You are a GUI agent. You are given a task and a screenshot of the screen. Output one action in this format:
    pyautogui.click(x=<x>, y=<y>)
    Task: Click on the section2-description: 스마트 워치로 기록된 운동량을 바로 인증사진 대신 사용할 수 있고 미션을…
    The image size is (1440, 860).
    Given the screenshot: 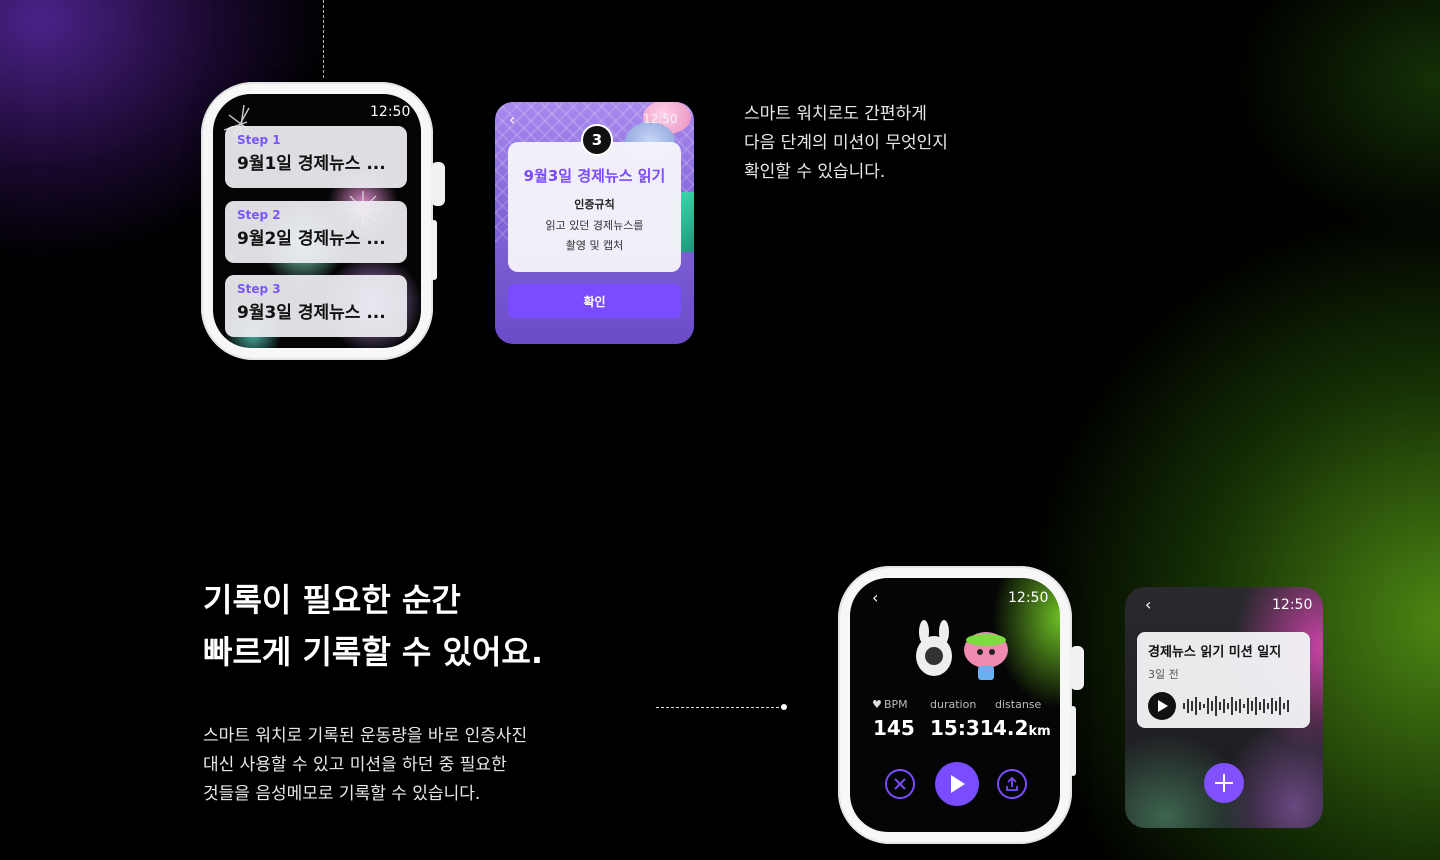 What is the action you would take?
    pyautogui.click(x=393, y=765)
    